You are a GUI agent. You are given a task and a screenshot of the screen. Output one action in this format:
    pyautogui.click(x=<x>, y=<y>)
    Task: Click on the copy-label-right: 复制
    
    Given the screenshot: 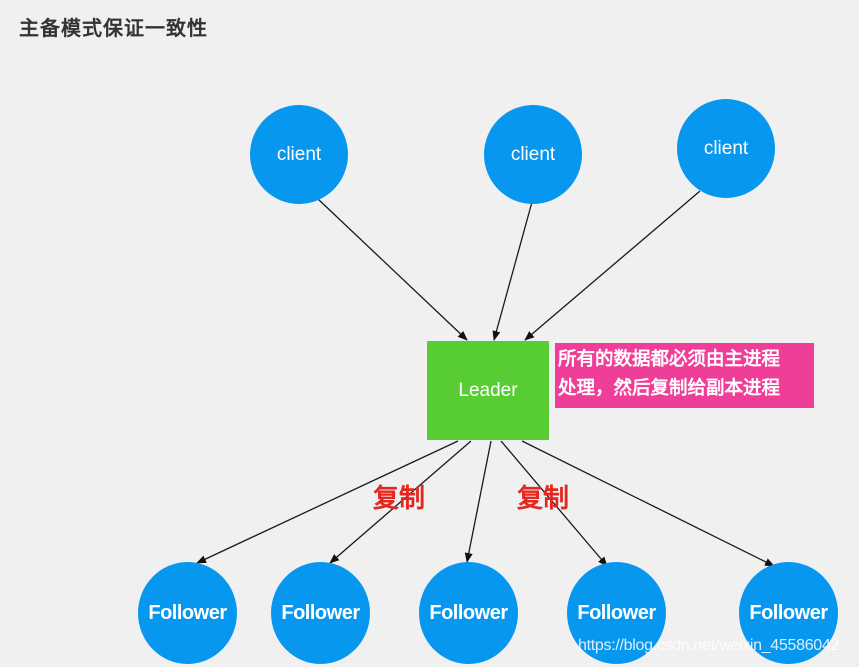 What is the action you would take?
    pyautogui.click(x=543, y=499)
    